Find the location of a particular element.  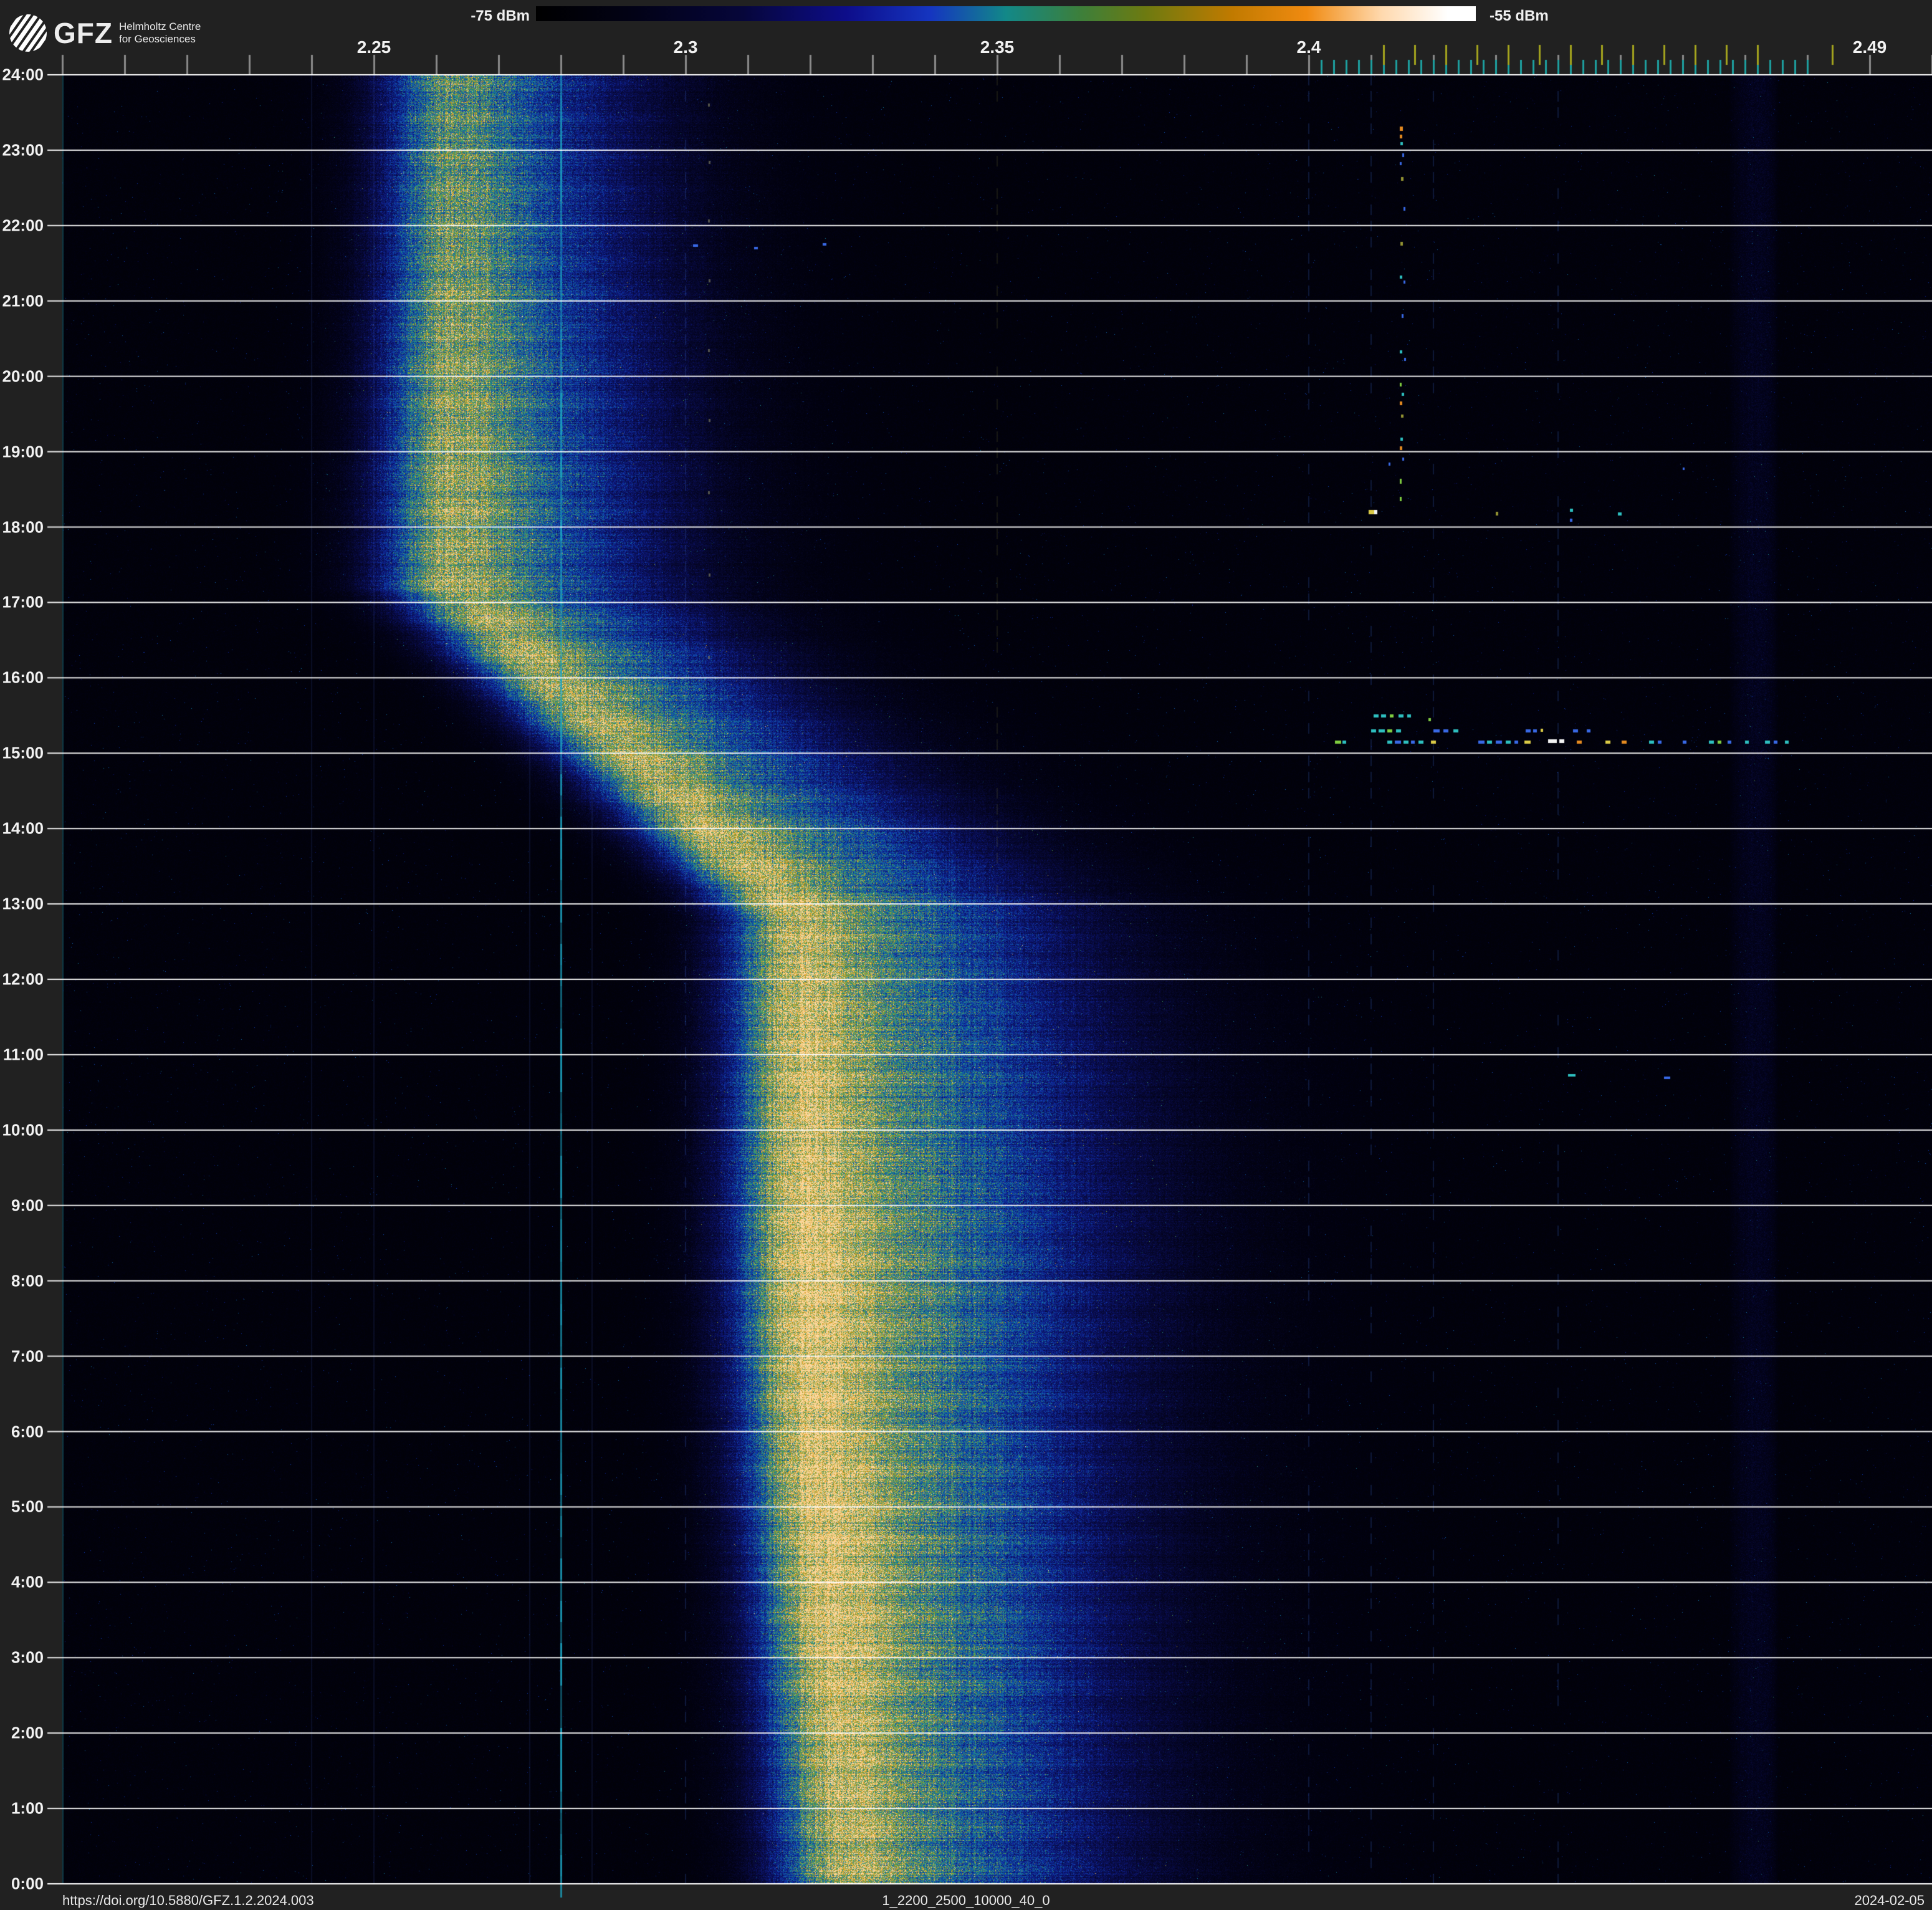

footer-date: 2024-02-05 is located at coordinates (1889, 1900).